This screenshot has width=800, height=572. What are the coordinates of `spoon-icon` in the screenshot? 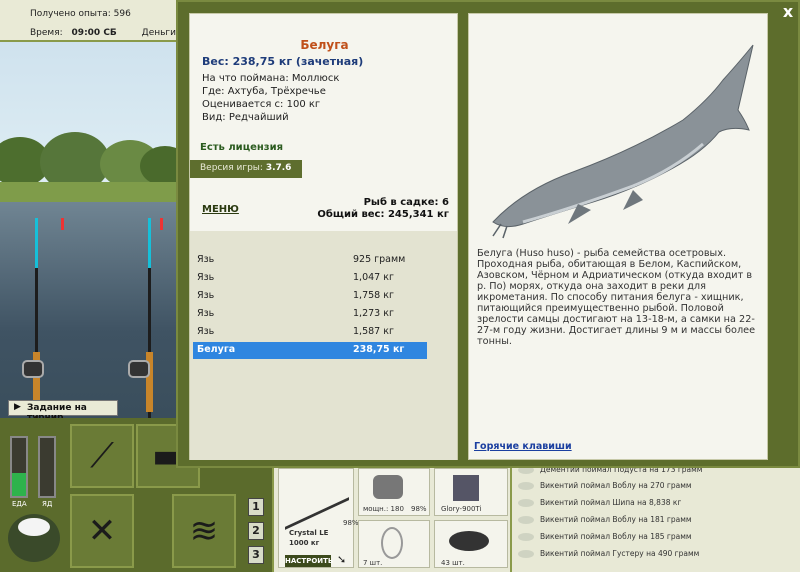 It's located at (392, 543).